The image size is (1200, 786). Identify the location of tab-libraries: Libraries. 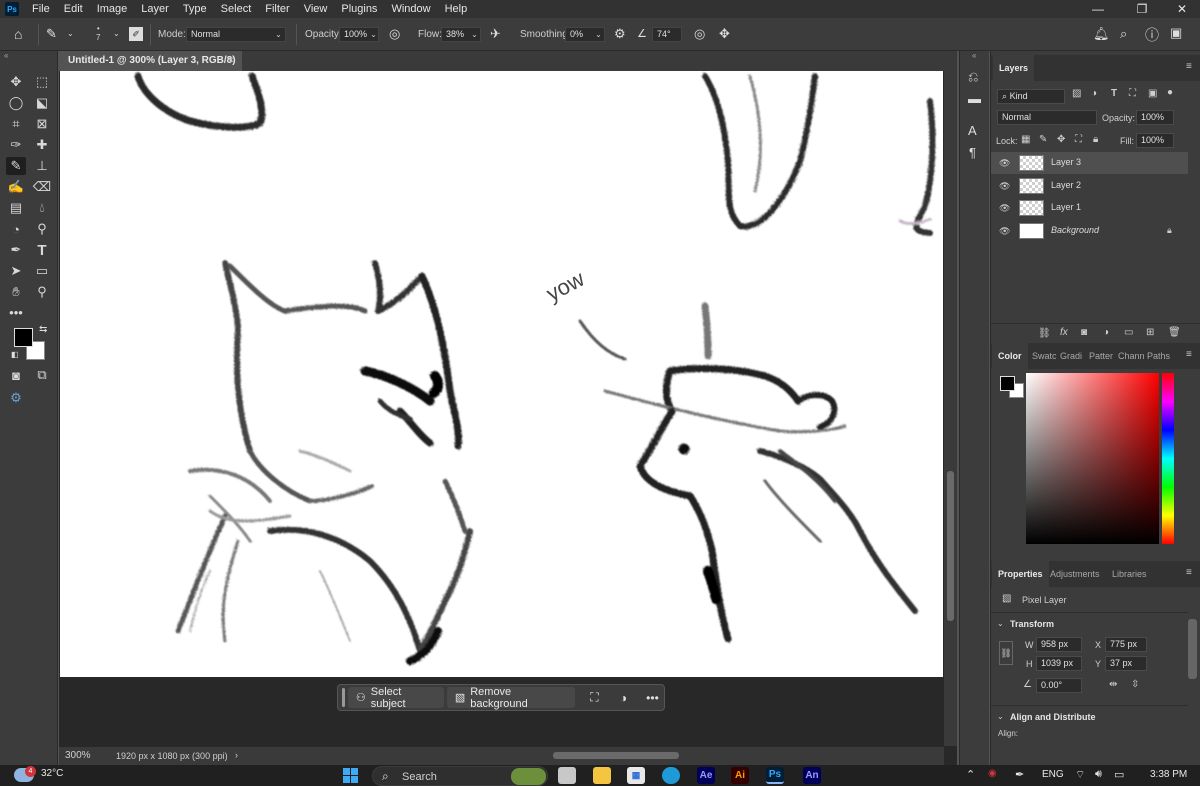
(1129, 574).